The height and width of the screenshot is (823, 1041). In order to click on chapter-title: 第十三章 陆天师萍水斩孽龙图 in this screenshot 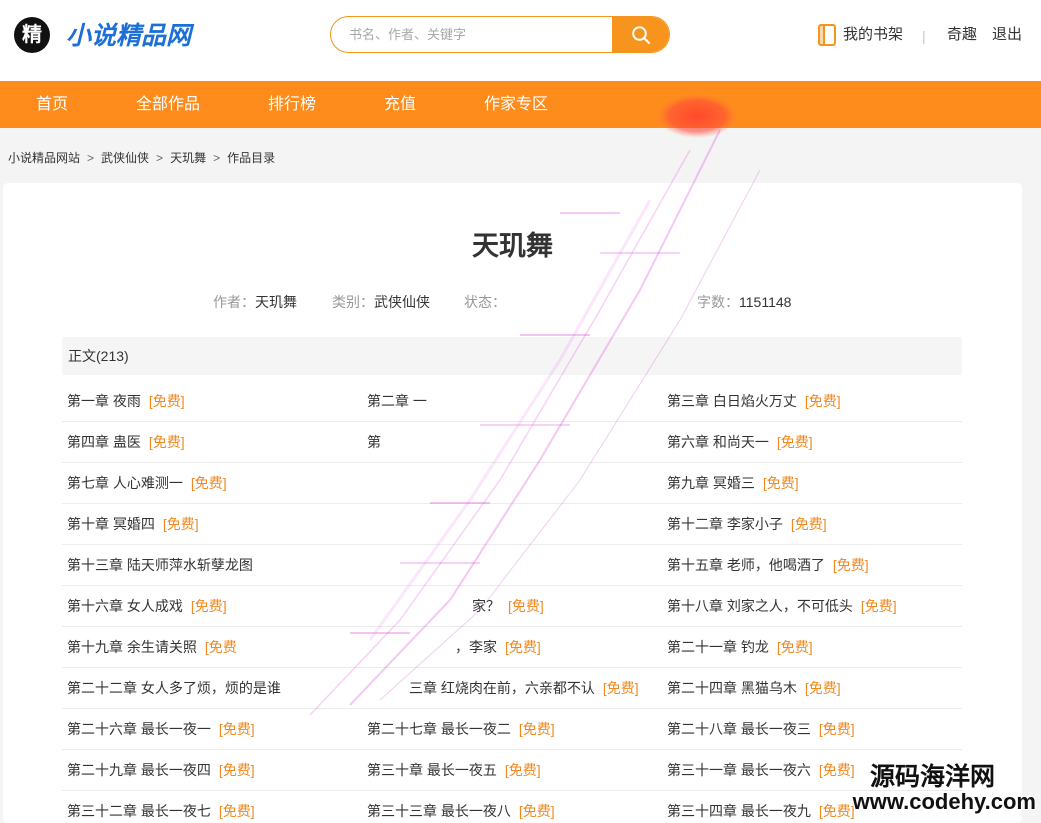, I will do `click(160, 565)`.